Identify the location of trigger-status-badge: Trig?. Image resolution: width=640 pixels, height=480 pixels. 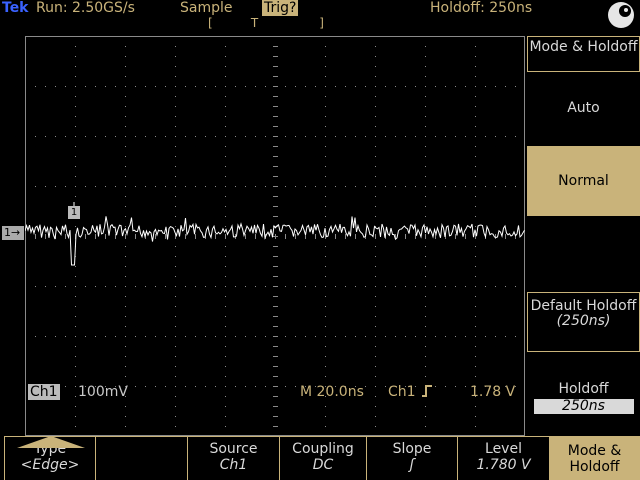
(280, 8).